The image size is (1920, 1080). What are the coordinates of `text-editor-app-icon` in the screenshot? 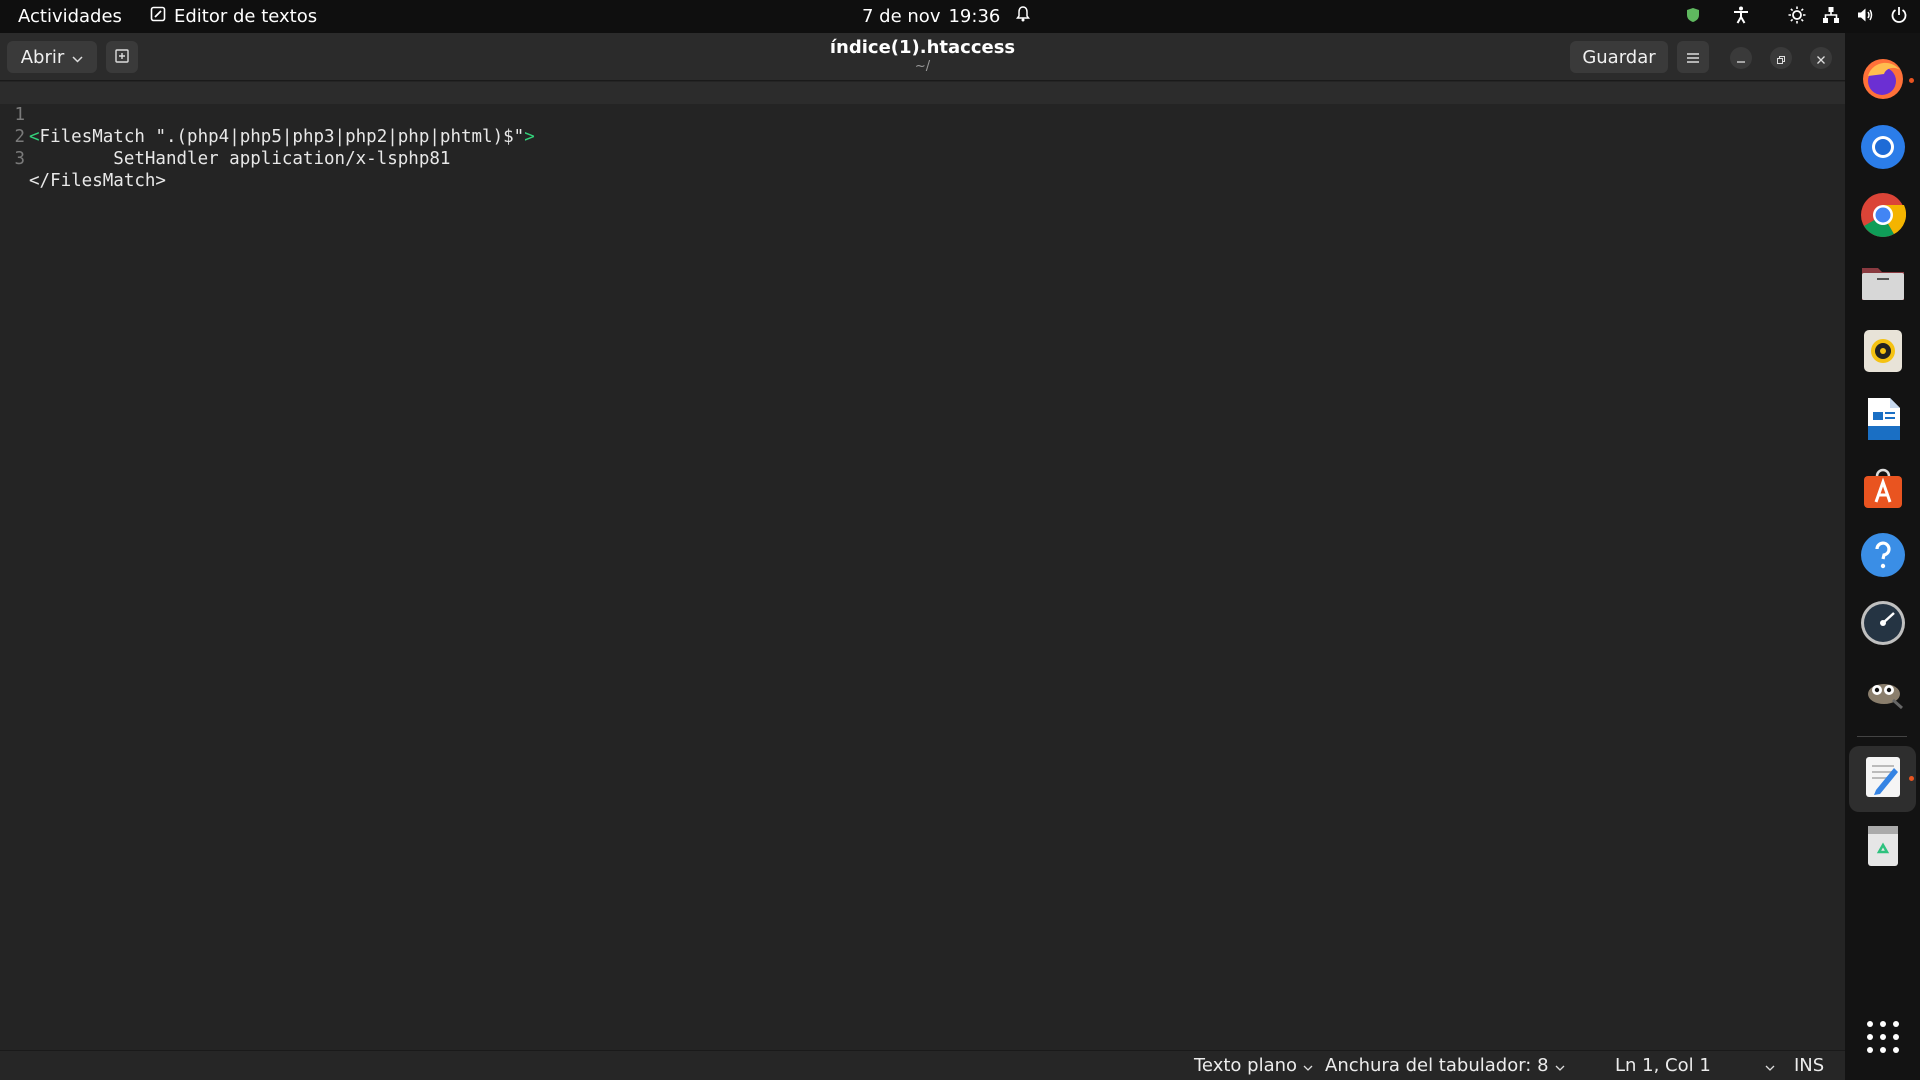 It's located at (158, 16).